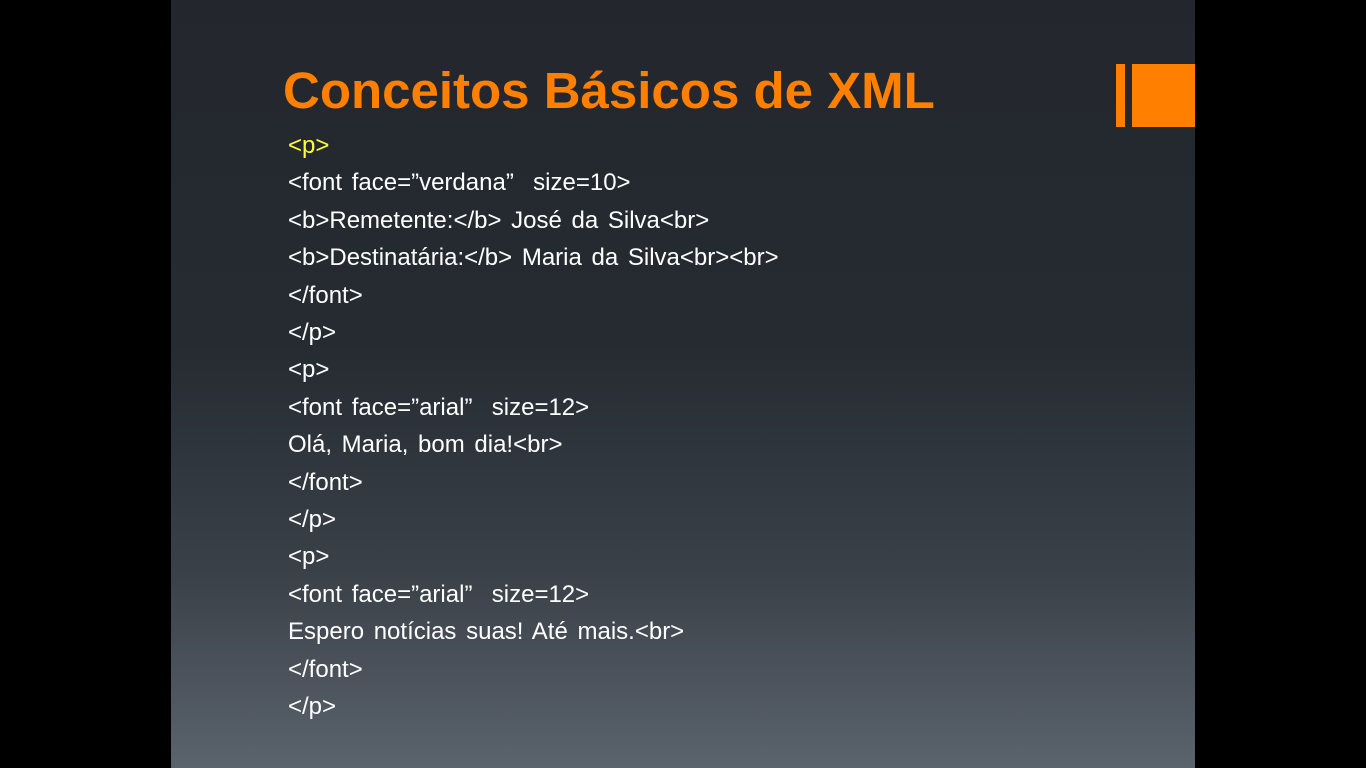  Describe the element at coordinates (499, 220) in the screenshot. I see `code-line: <b>Remetente:</b> José da Silva<br>` at that location.